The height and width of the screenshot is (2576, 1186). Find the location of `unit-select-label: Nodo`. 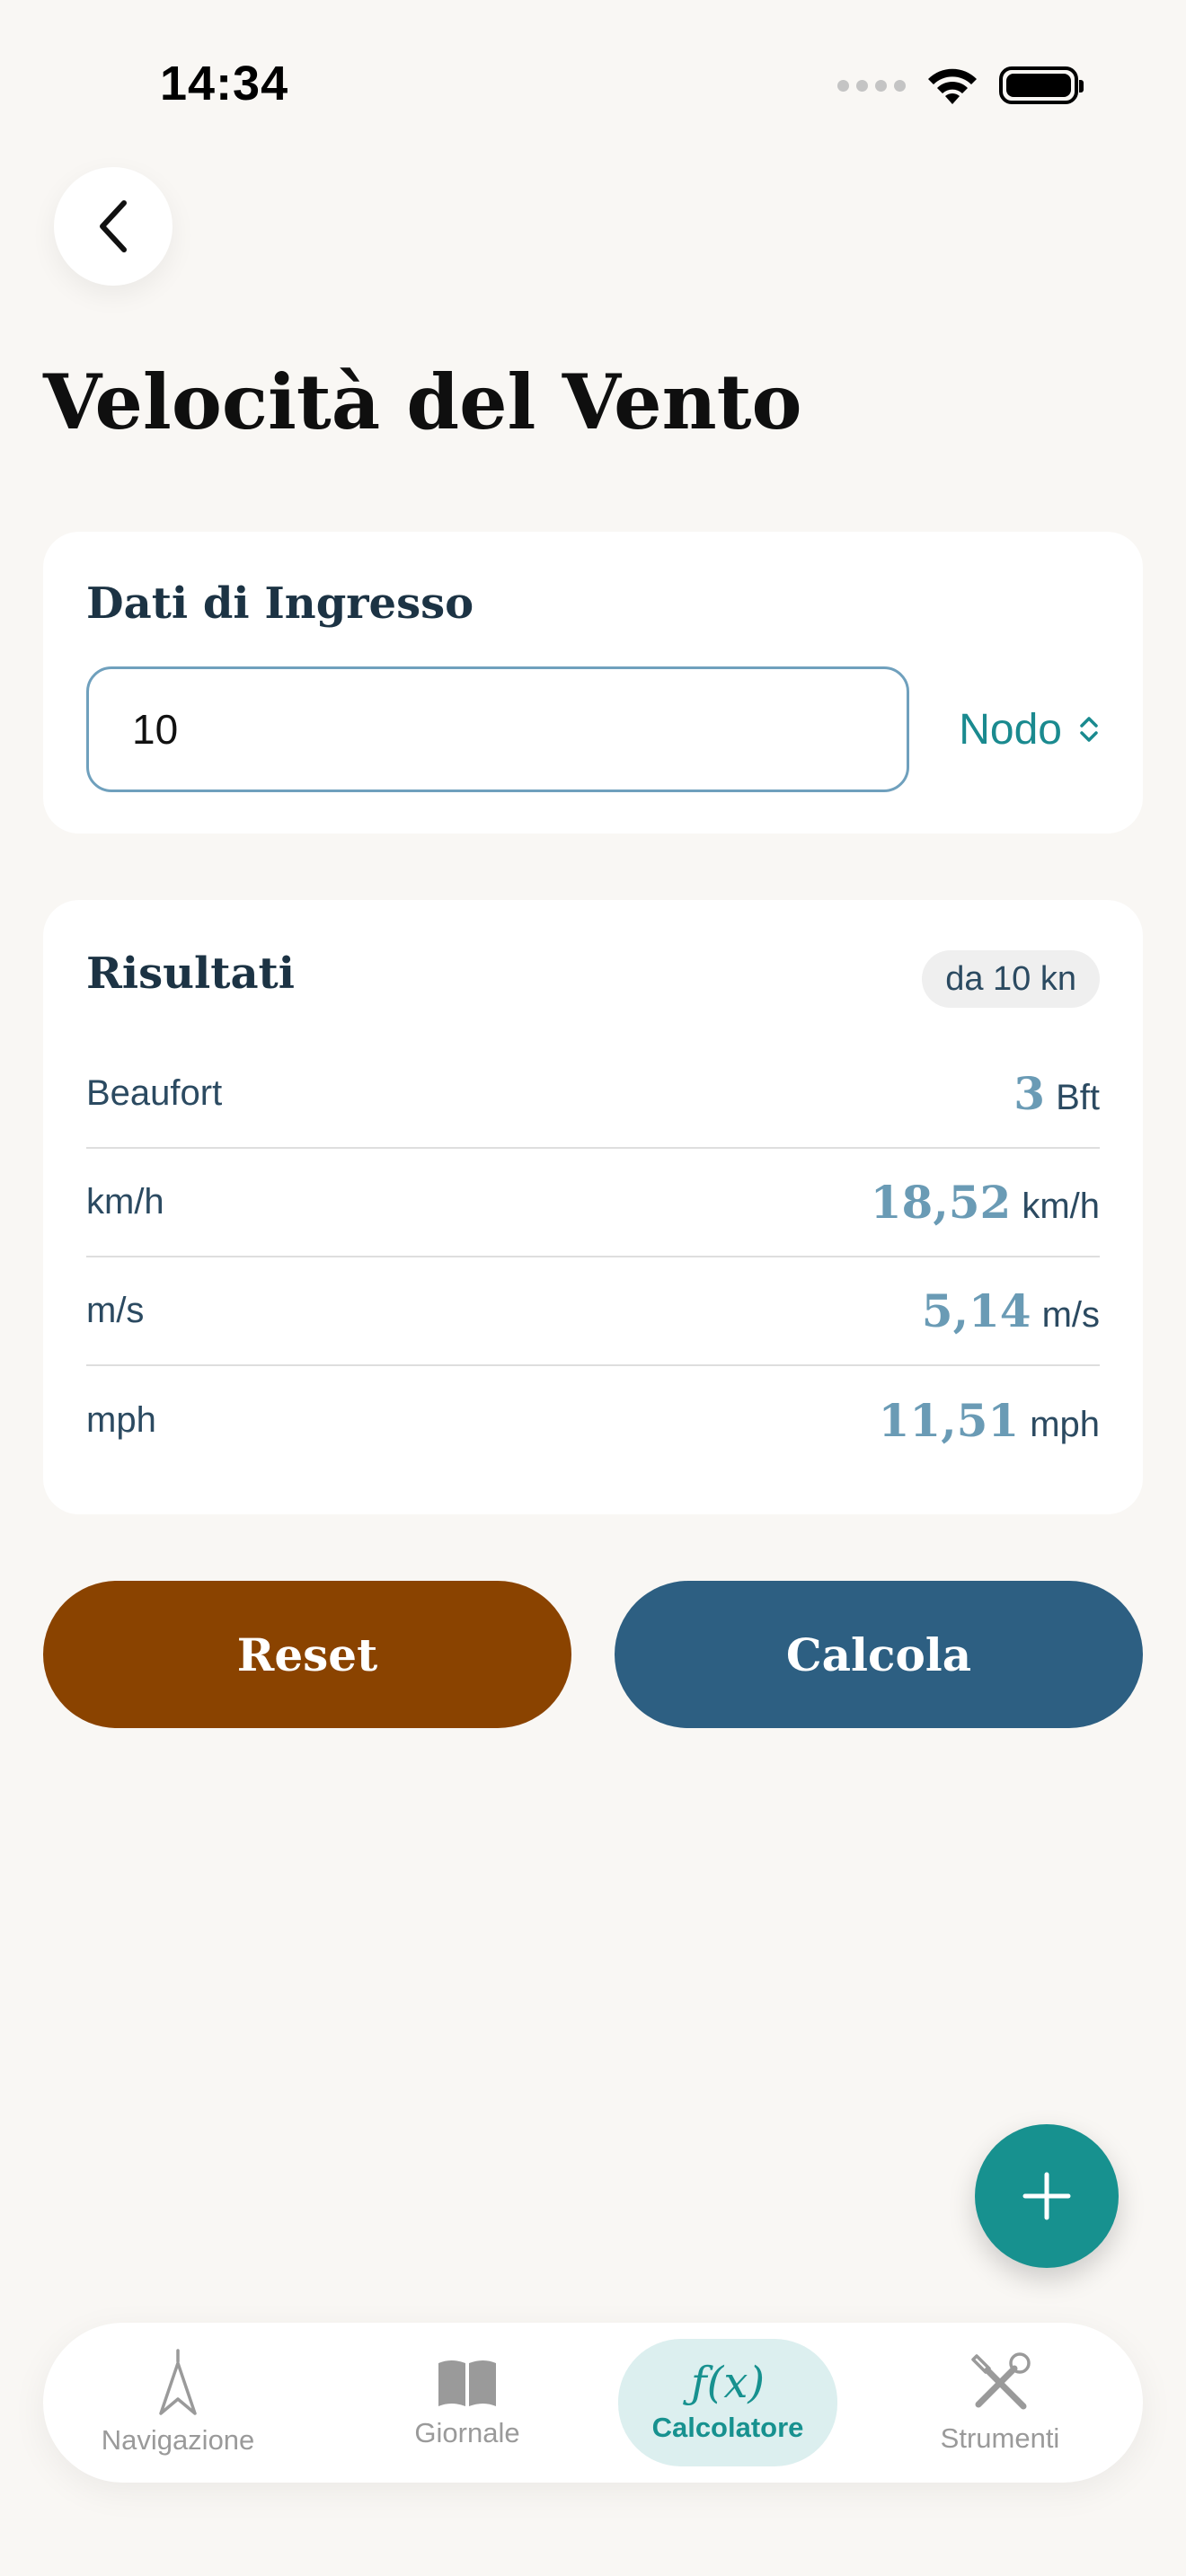

unit-select-label: Nodo is located at coordinates (1010, 729).